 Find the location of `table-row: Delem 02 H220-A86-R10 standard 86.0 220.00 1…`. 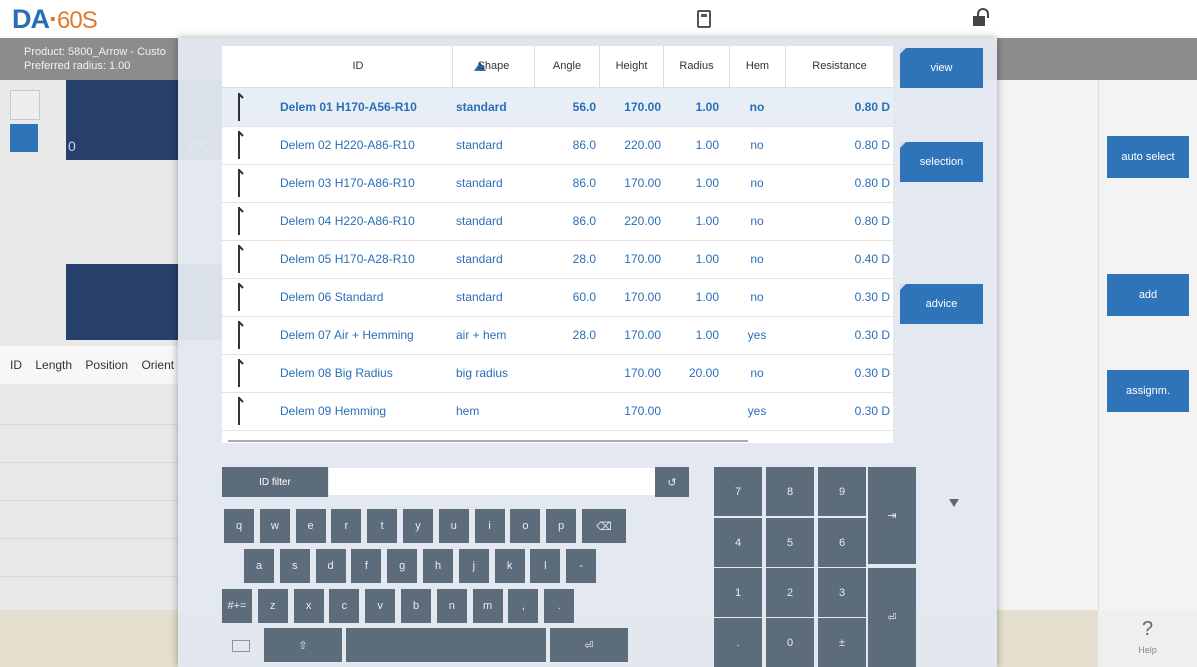

table-row: Delem 02 H220-A86-R10 standard 86.0 220.00 1… is located at coordinates (557, 145).